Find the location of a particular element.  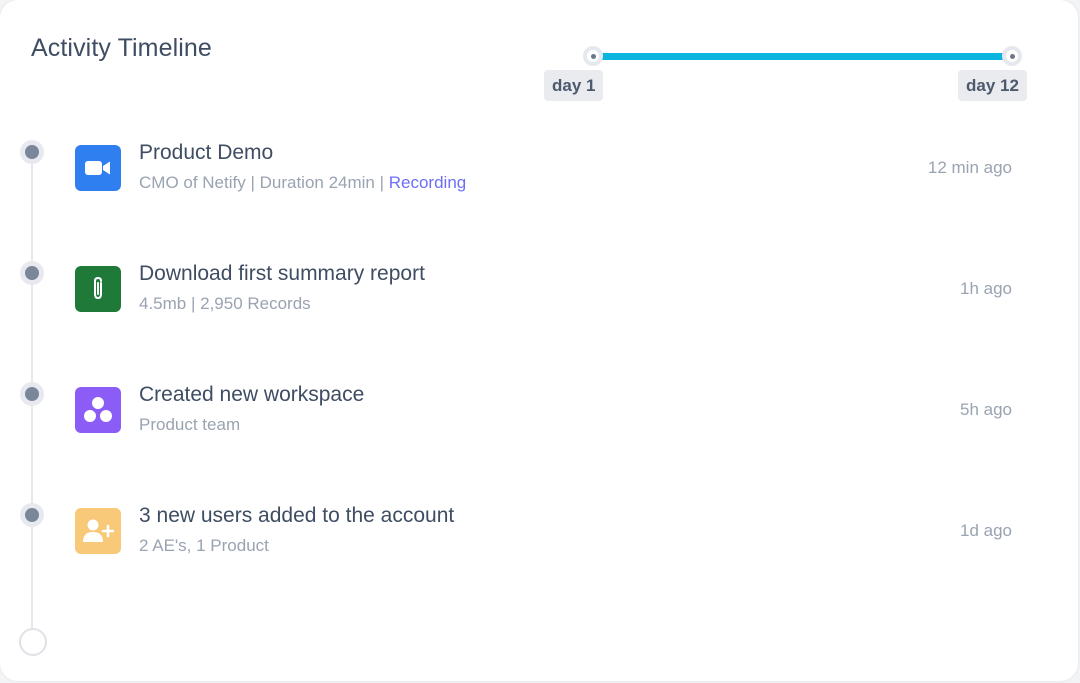

range-min-label: day 1 is located at coordinates (574, 85).